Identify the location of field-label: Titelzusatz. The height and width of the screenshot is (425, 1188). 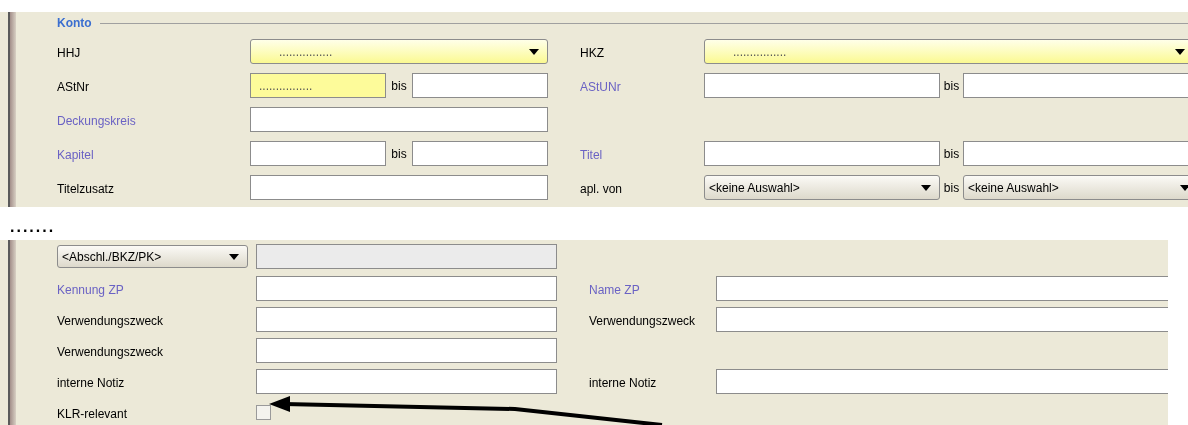
(85, 188).